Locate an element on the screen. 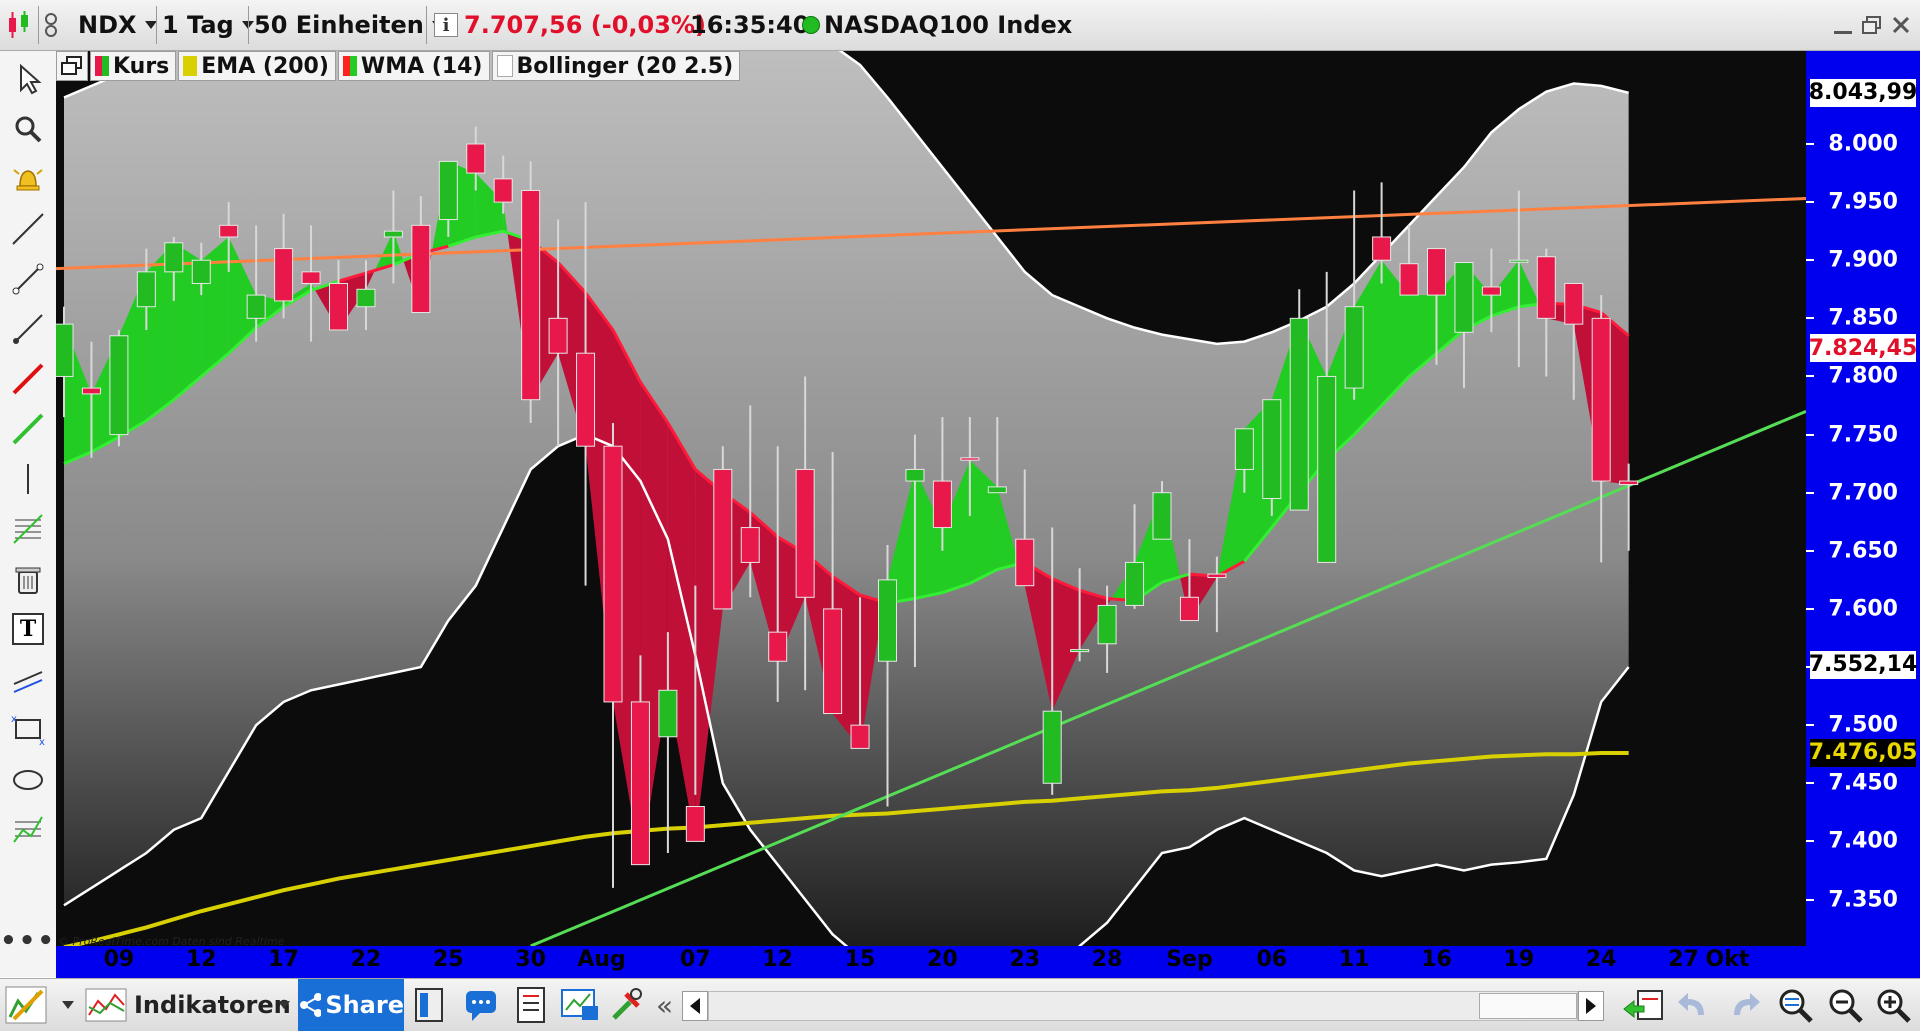 Image resolution: width=1920 pixels, height=1031 pixels. channel-tool-icon is located at coordinates (28, 679).